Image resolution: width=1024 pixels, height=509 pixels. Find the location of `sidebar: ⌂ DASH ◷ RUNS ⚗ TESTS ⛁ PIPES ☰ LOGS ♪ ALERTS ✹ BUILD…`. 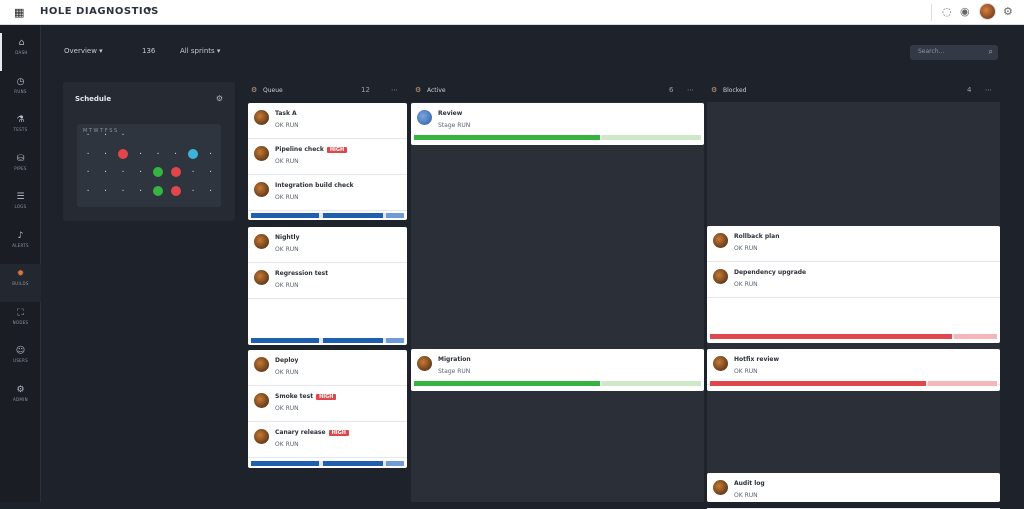

sidebar: ⌂ DASH ◷ RUNS ⚗ TESTS ⛁ PIPES ☰ LOGS ♪ ALERTS ✹ BUILD… is located at coordinates (20, 263).